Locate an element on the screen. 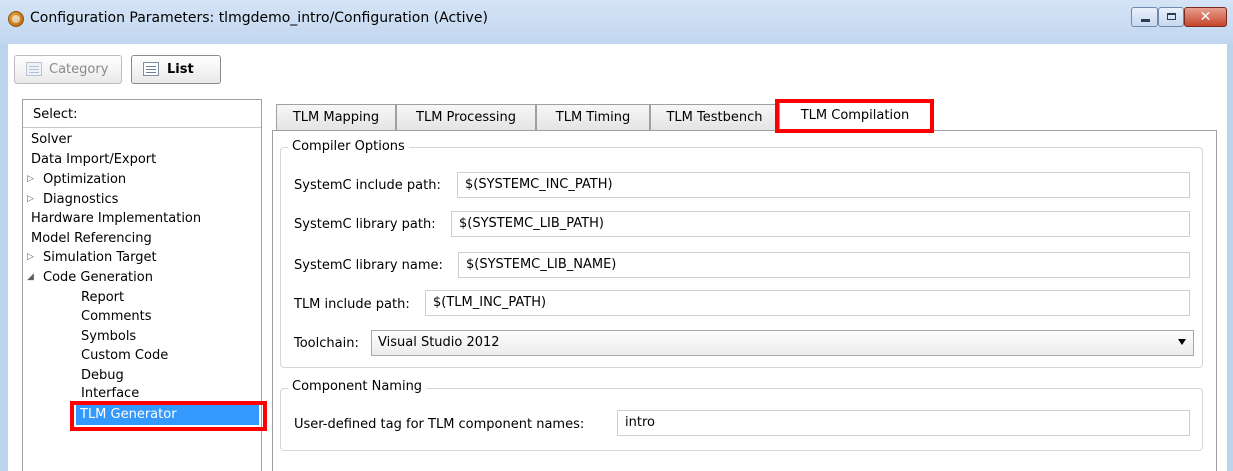 The height and width of the screenshot is (471, 1233). systemc-include-path-label: SystemC include path: is located at coordinates (367, 185).